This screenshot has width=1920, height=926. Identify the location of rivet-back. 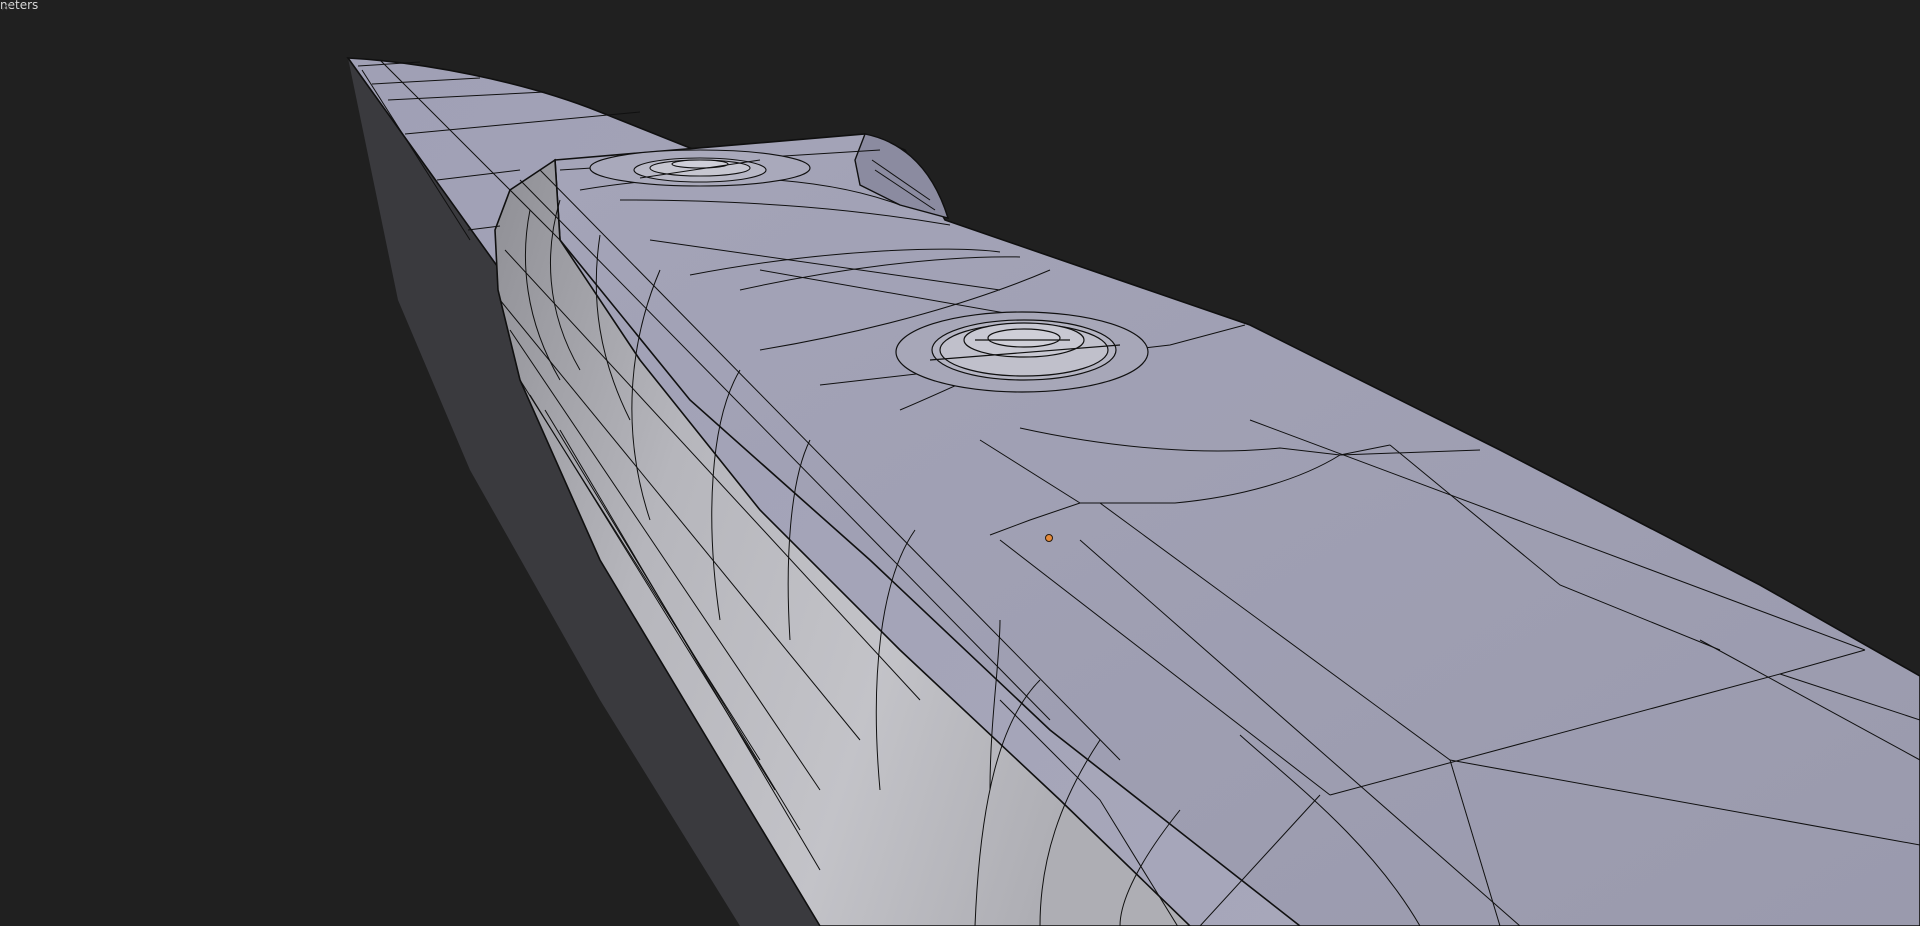
(700, 168).